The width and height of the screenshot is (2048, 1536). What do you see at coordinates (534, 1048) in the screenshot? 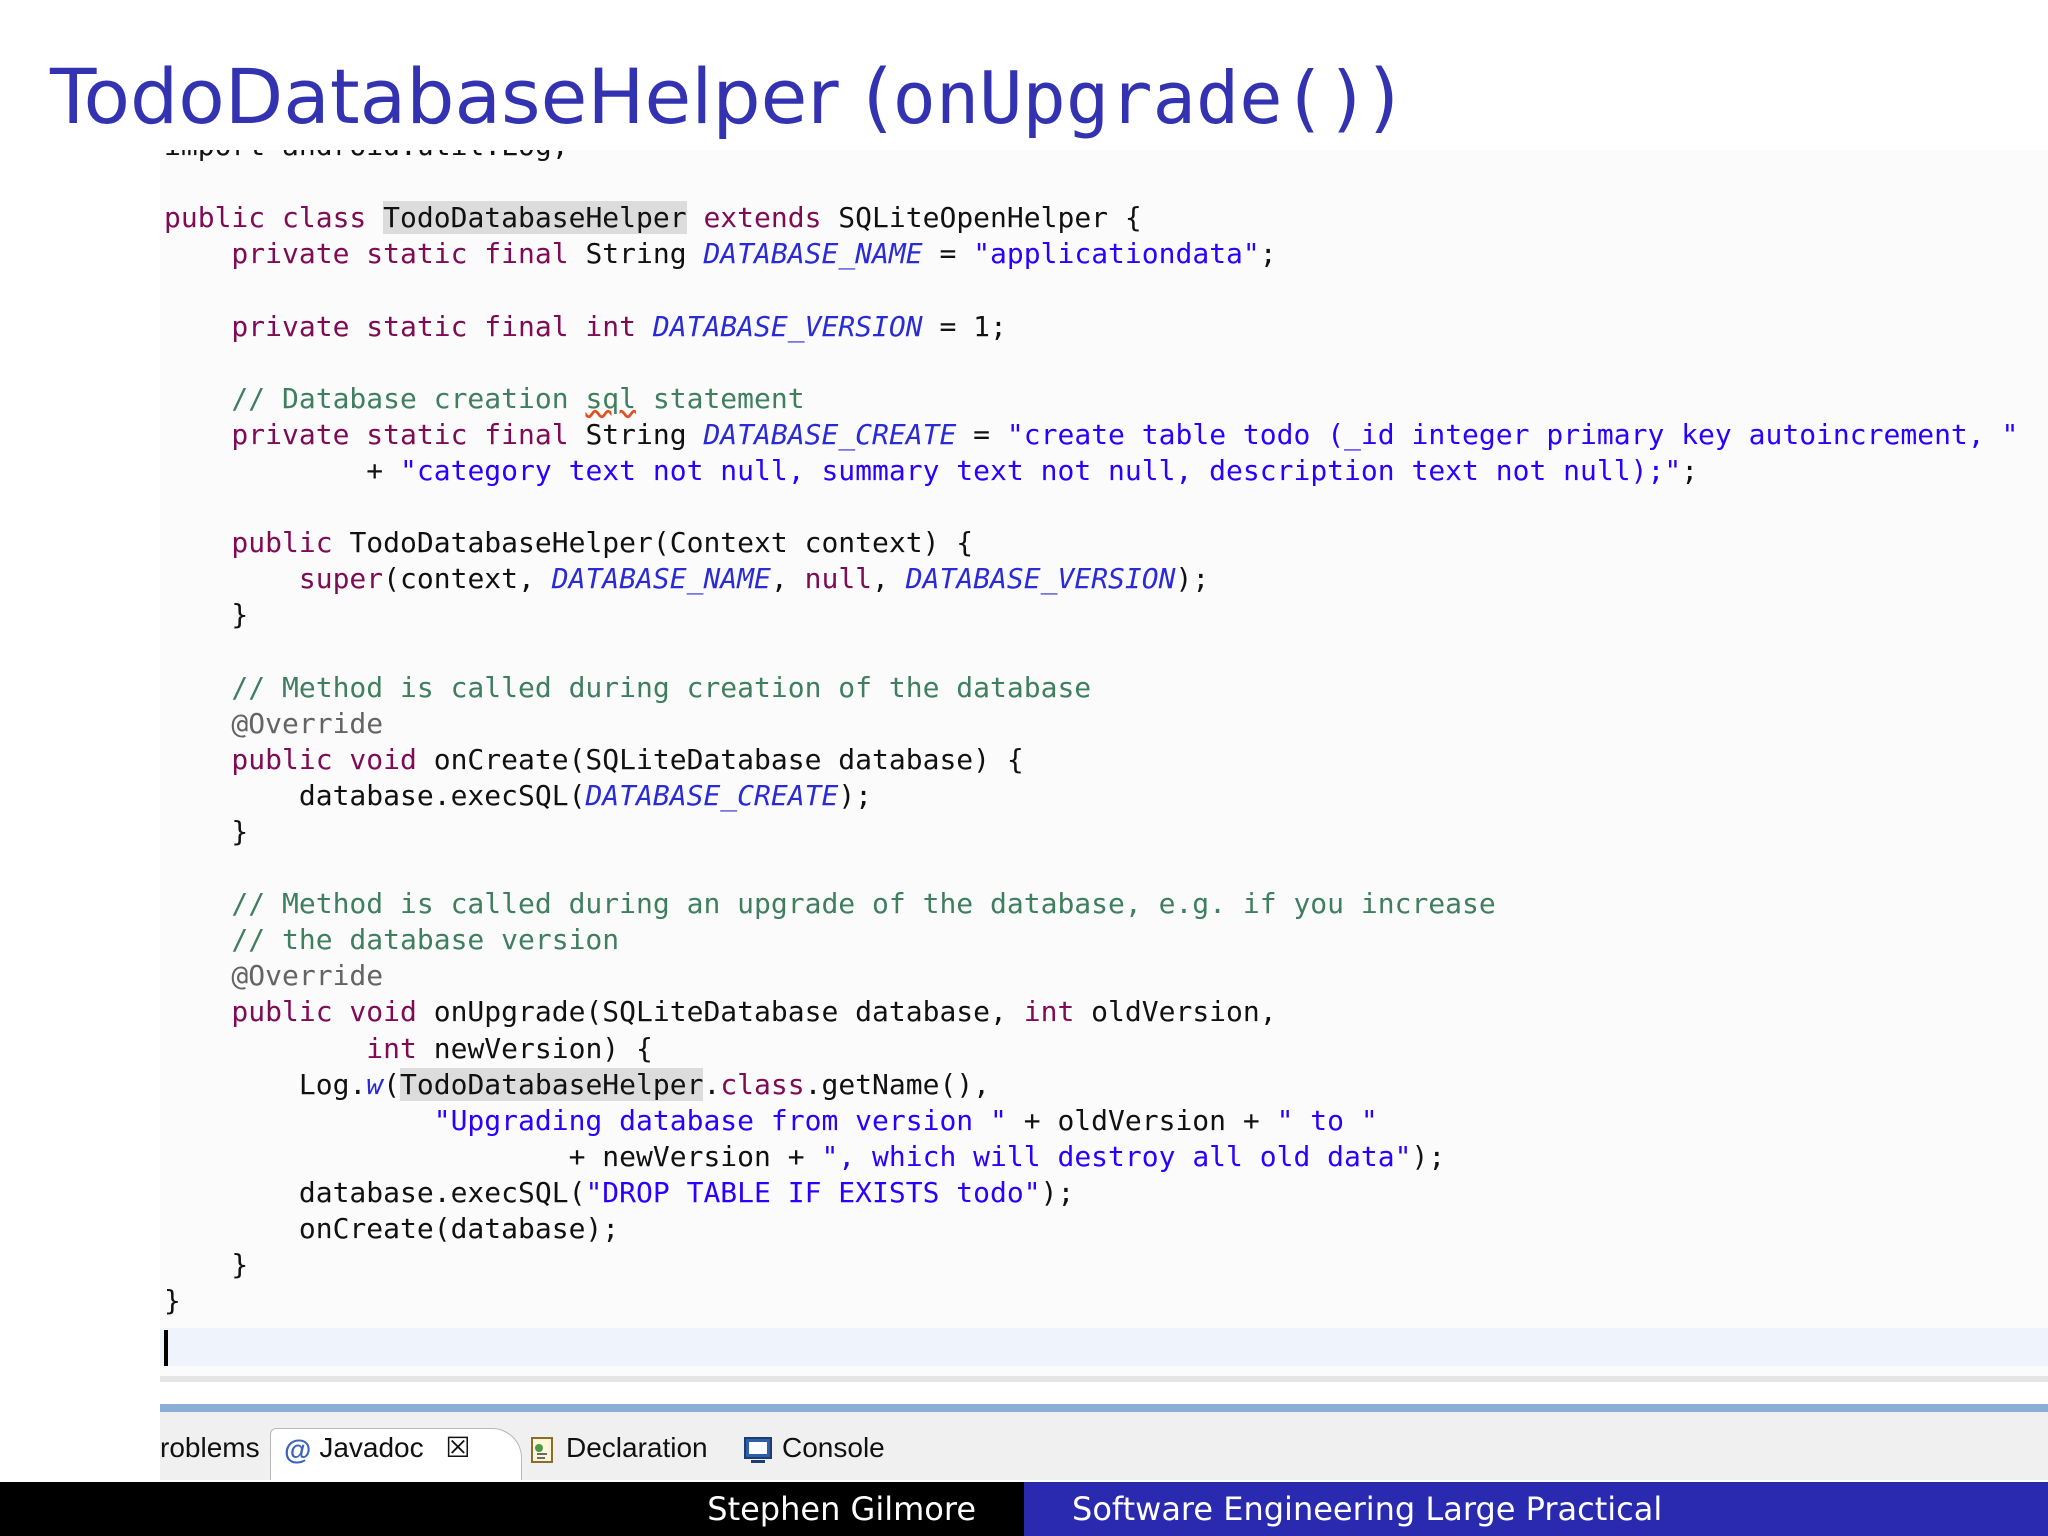
I see `code-token: newVersion) {` at bounding box center [534, 1048].